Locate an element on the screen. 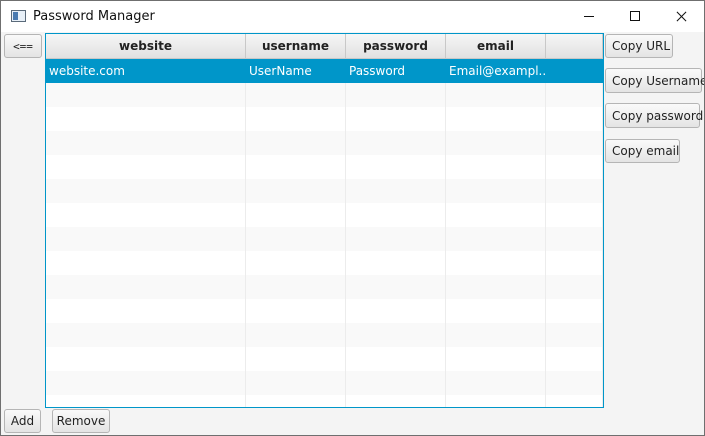 The height and width of the screenshot is (436, 705). maximize-icon is located at coordinates (635, 16).